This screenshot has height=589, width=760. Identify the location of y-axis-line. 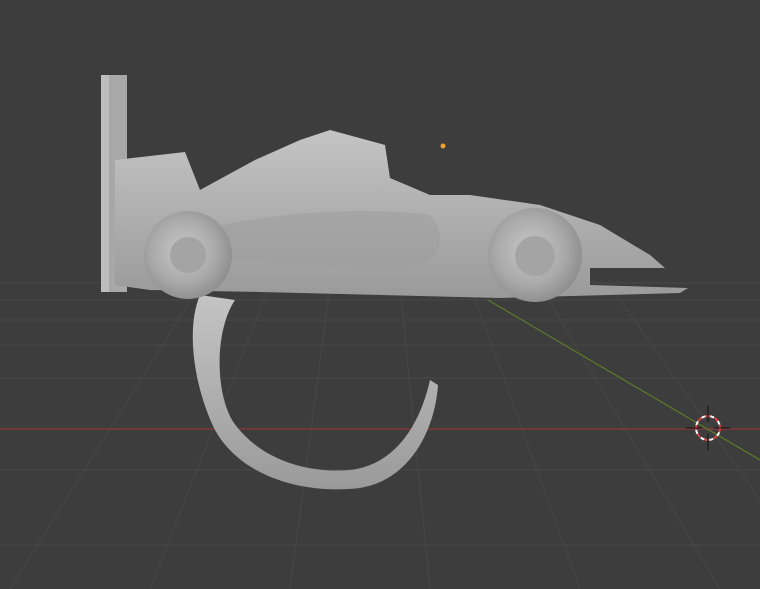
(623, 380).